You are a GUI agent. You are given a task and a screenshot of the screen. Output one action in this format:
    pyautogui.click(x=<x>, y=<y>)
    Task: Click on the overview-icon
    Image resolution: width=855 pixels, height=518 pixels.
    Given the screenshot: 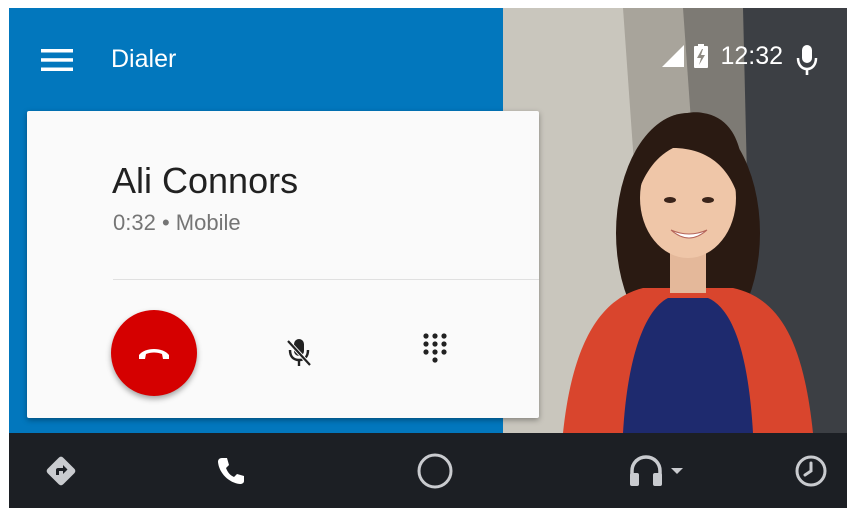 What is the action you would take?
    pyautogui.click(x=811, y=471)
    